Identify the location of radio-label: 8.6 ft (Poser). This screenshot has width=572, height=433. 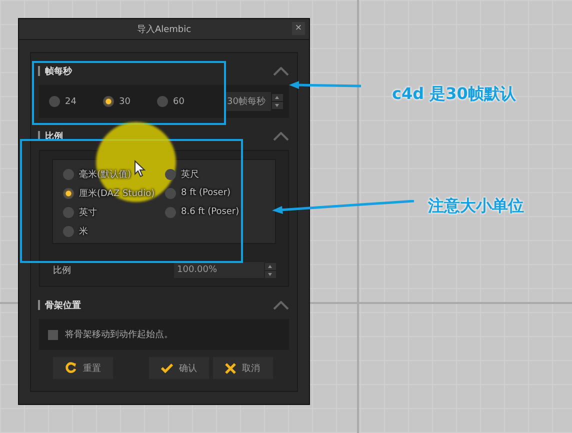
(210, 212).